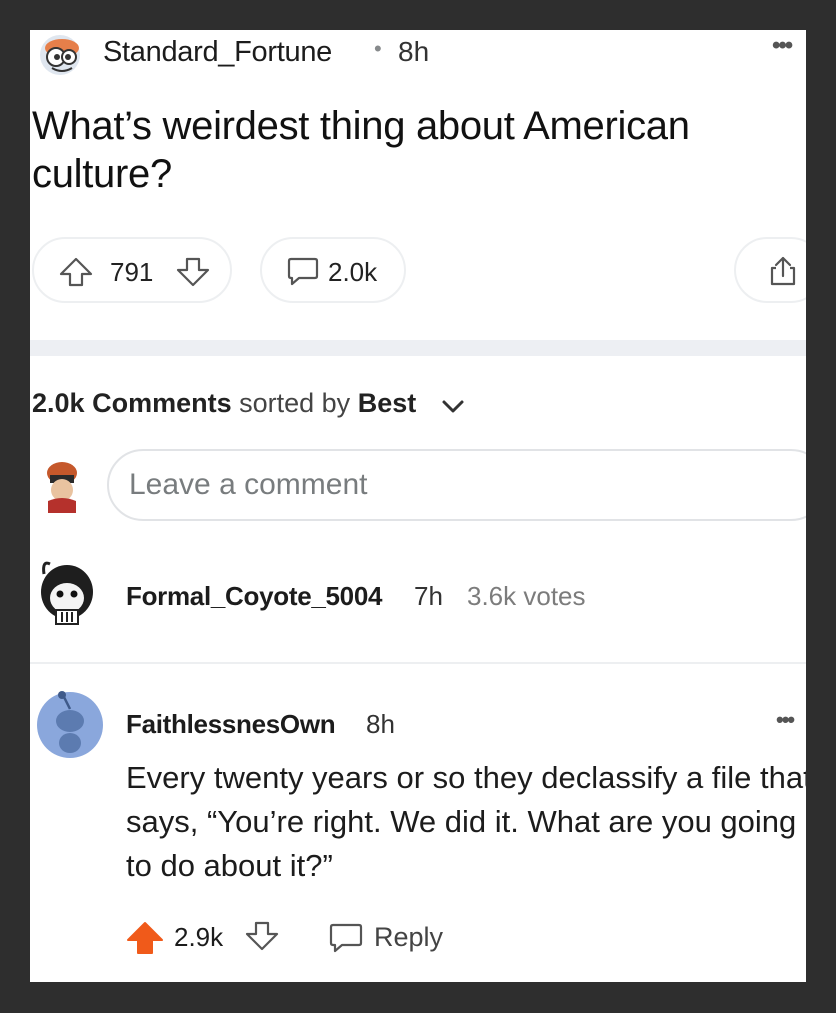  Describe the element at coordinates (303, 271) in the screenshot. I see `speech-bubble-icon` at that location.